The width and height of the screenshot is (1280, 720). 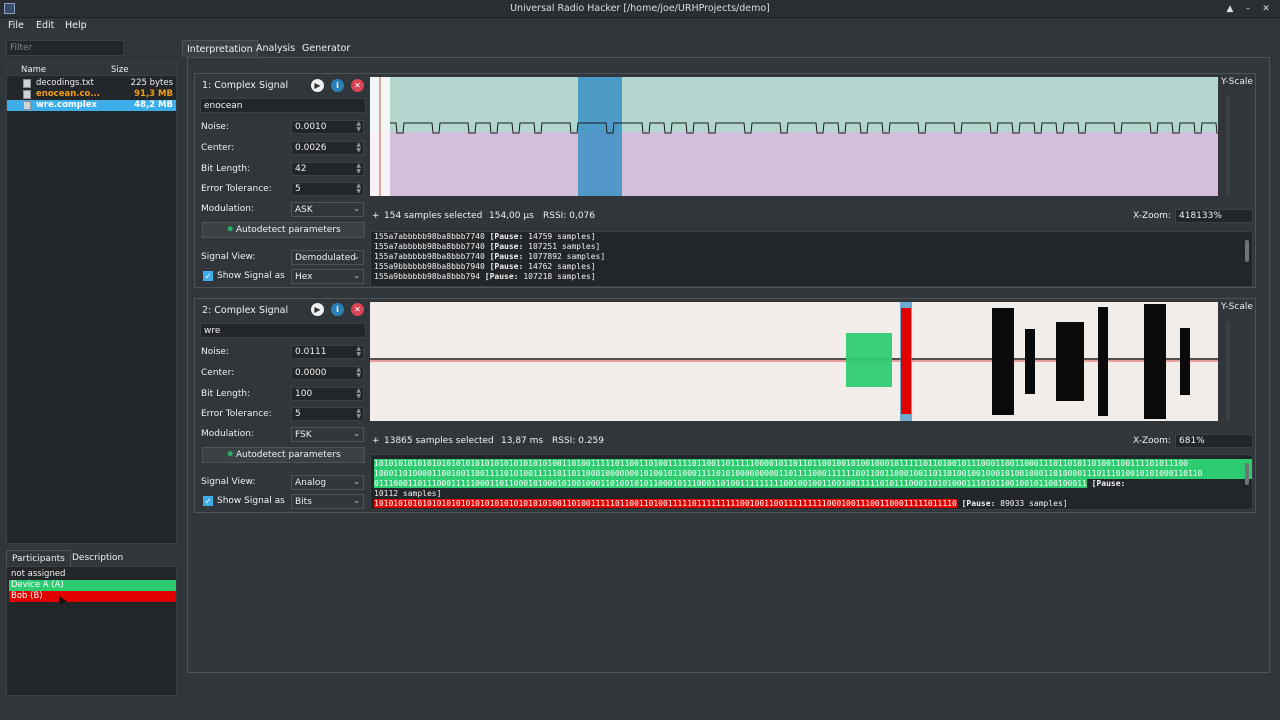 What do you see at coordinates (283, 330) in the screenshot?
I see `signal-name-field: wre` at bounding box center [283, 330].